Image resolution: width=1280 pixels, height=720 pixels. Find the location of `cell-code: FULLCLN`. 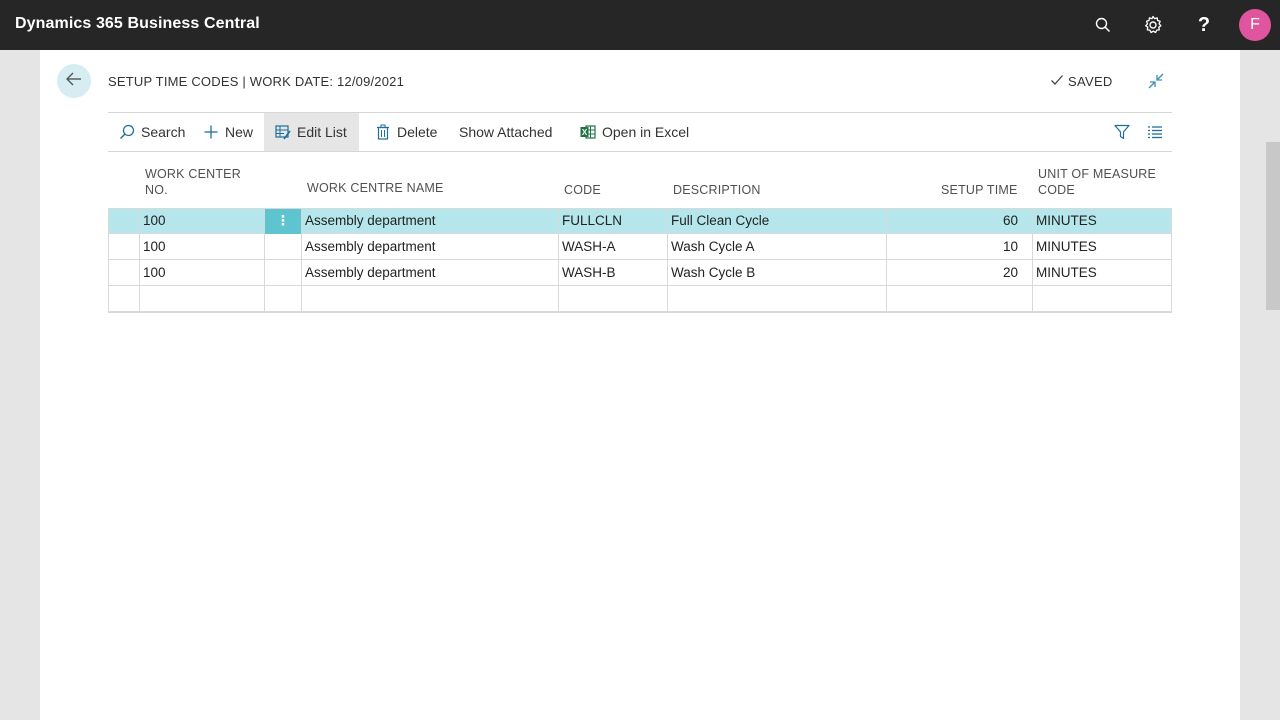

cell-code: FULLCLN is located at coordinates (613, 221).